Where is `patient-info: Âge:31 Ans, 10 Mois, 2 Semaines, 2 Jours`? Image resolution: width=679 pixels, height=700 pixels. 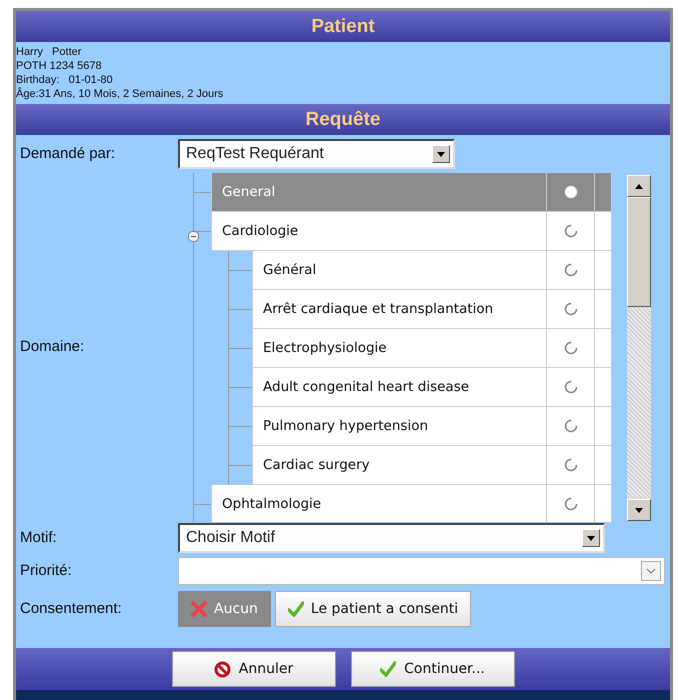
patient-info: Âge:31 Ans, 10 Mois, 2 Semaines, 2 Jours is located at coordinates (120, 94).